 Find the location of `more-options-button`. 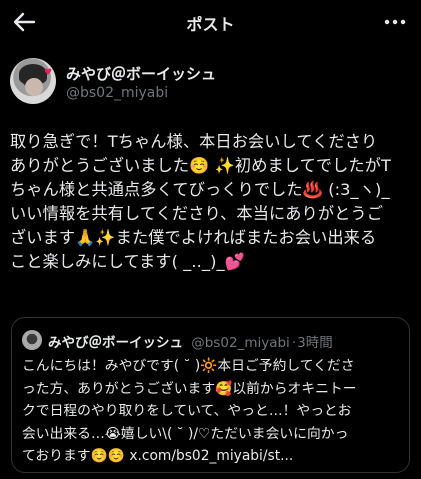

more-options-button is located at coordinates (395, 22).